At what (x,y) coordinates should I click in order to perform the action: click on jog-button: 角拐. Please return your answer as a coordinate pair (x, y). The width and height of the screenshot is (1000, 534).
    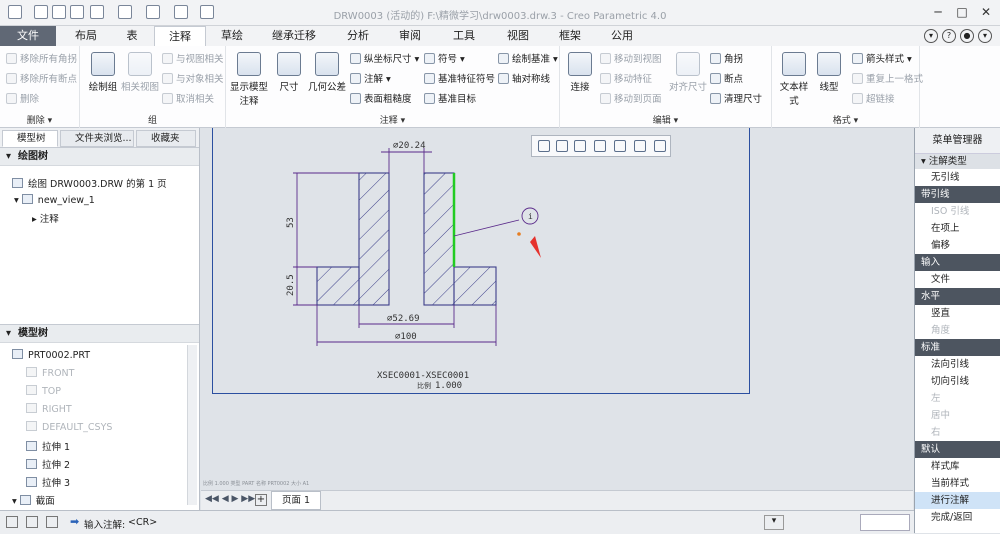
    Looking at the image, I should click on (726, 58).